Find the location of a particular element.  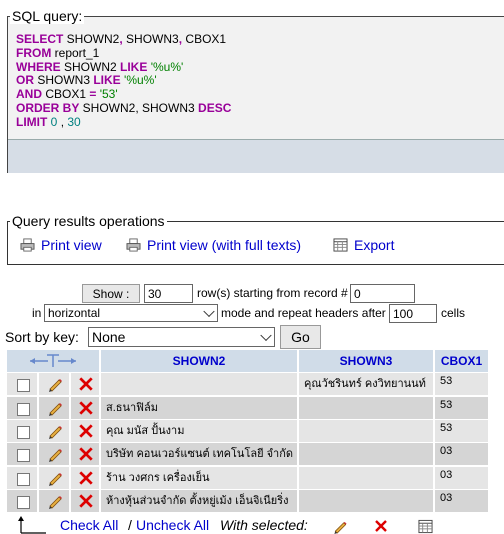

sql-line: LIMIT 0 , 30 is located at coordinates (123, 122).